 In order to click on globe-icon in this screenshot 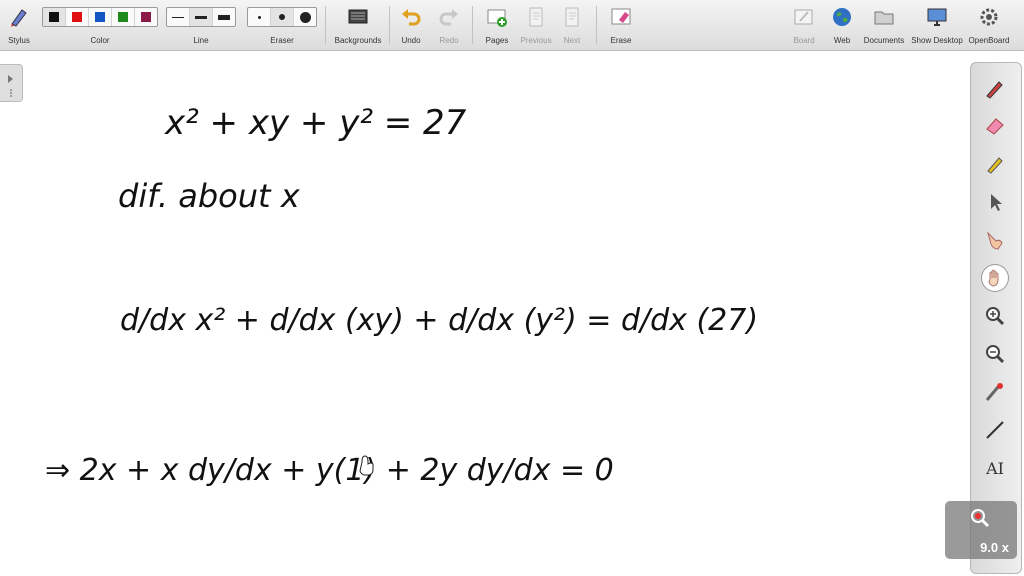, I will do `click(842, 17)`.